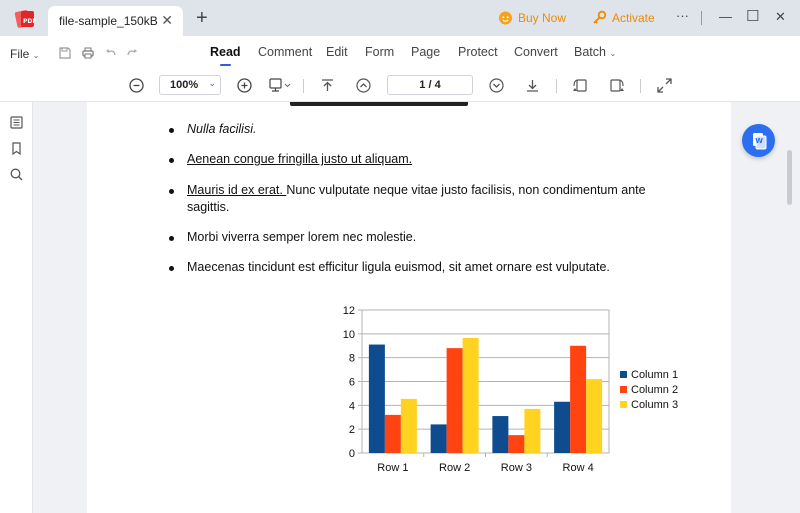  I want to click on list-item: Nulla facilisi., so click(428, 129).